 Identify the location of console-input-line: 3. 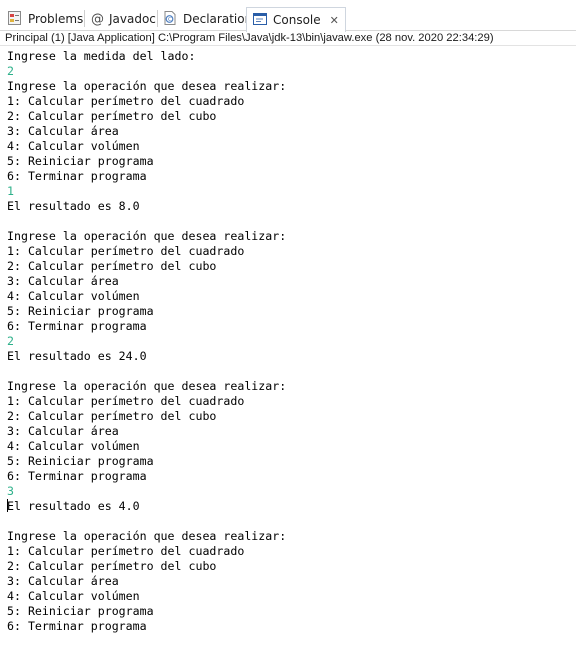
(10, 491).